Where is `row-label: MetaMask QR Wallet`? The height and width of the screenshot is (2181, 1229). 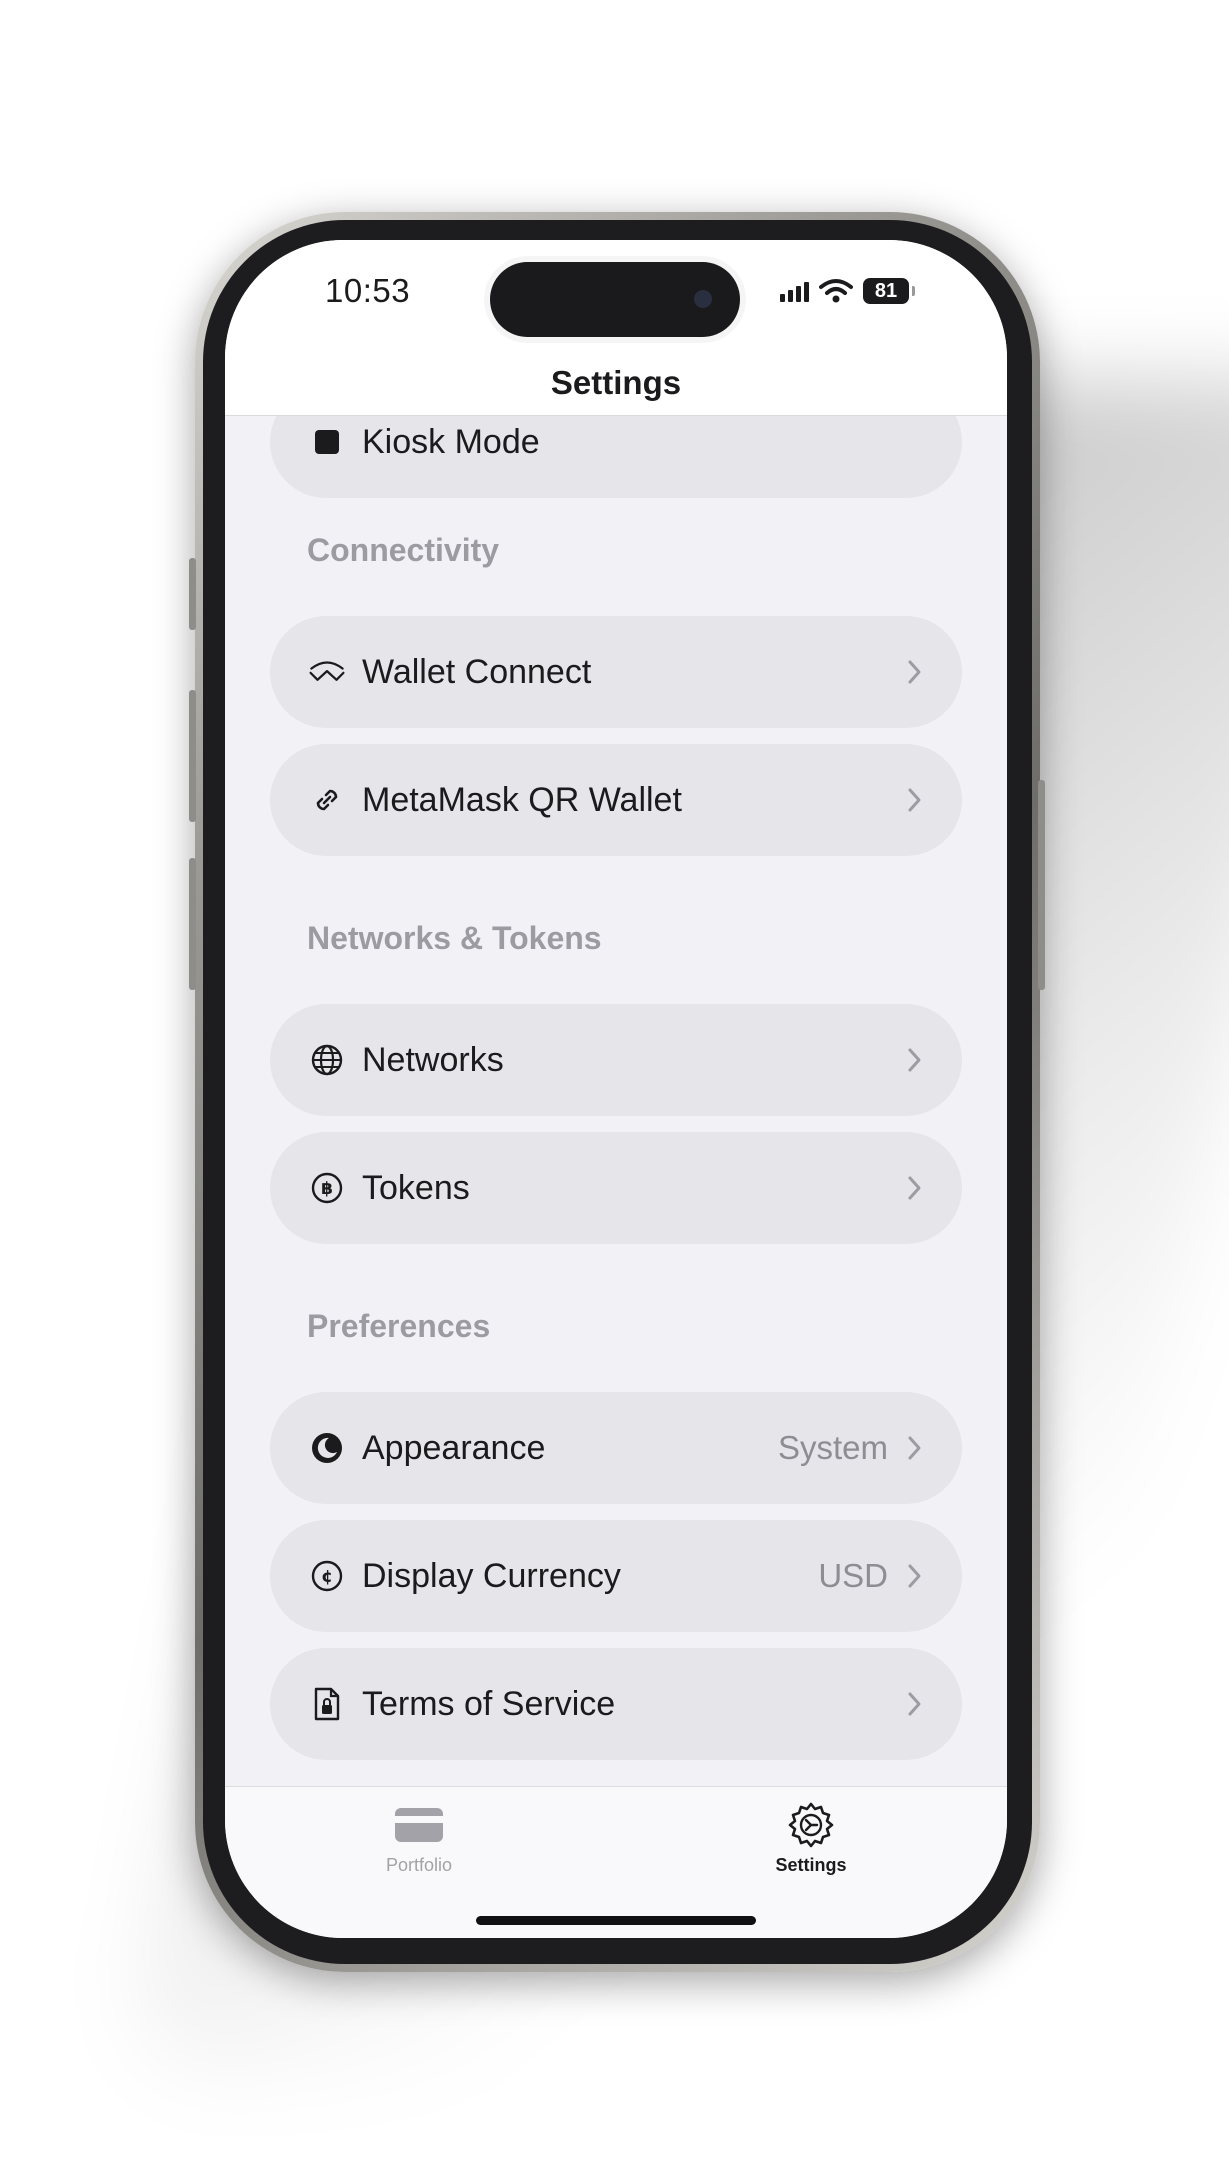
row-label: MetaMask QR Wallet is located at coordinates (522, 799).